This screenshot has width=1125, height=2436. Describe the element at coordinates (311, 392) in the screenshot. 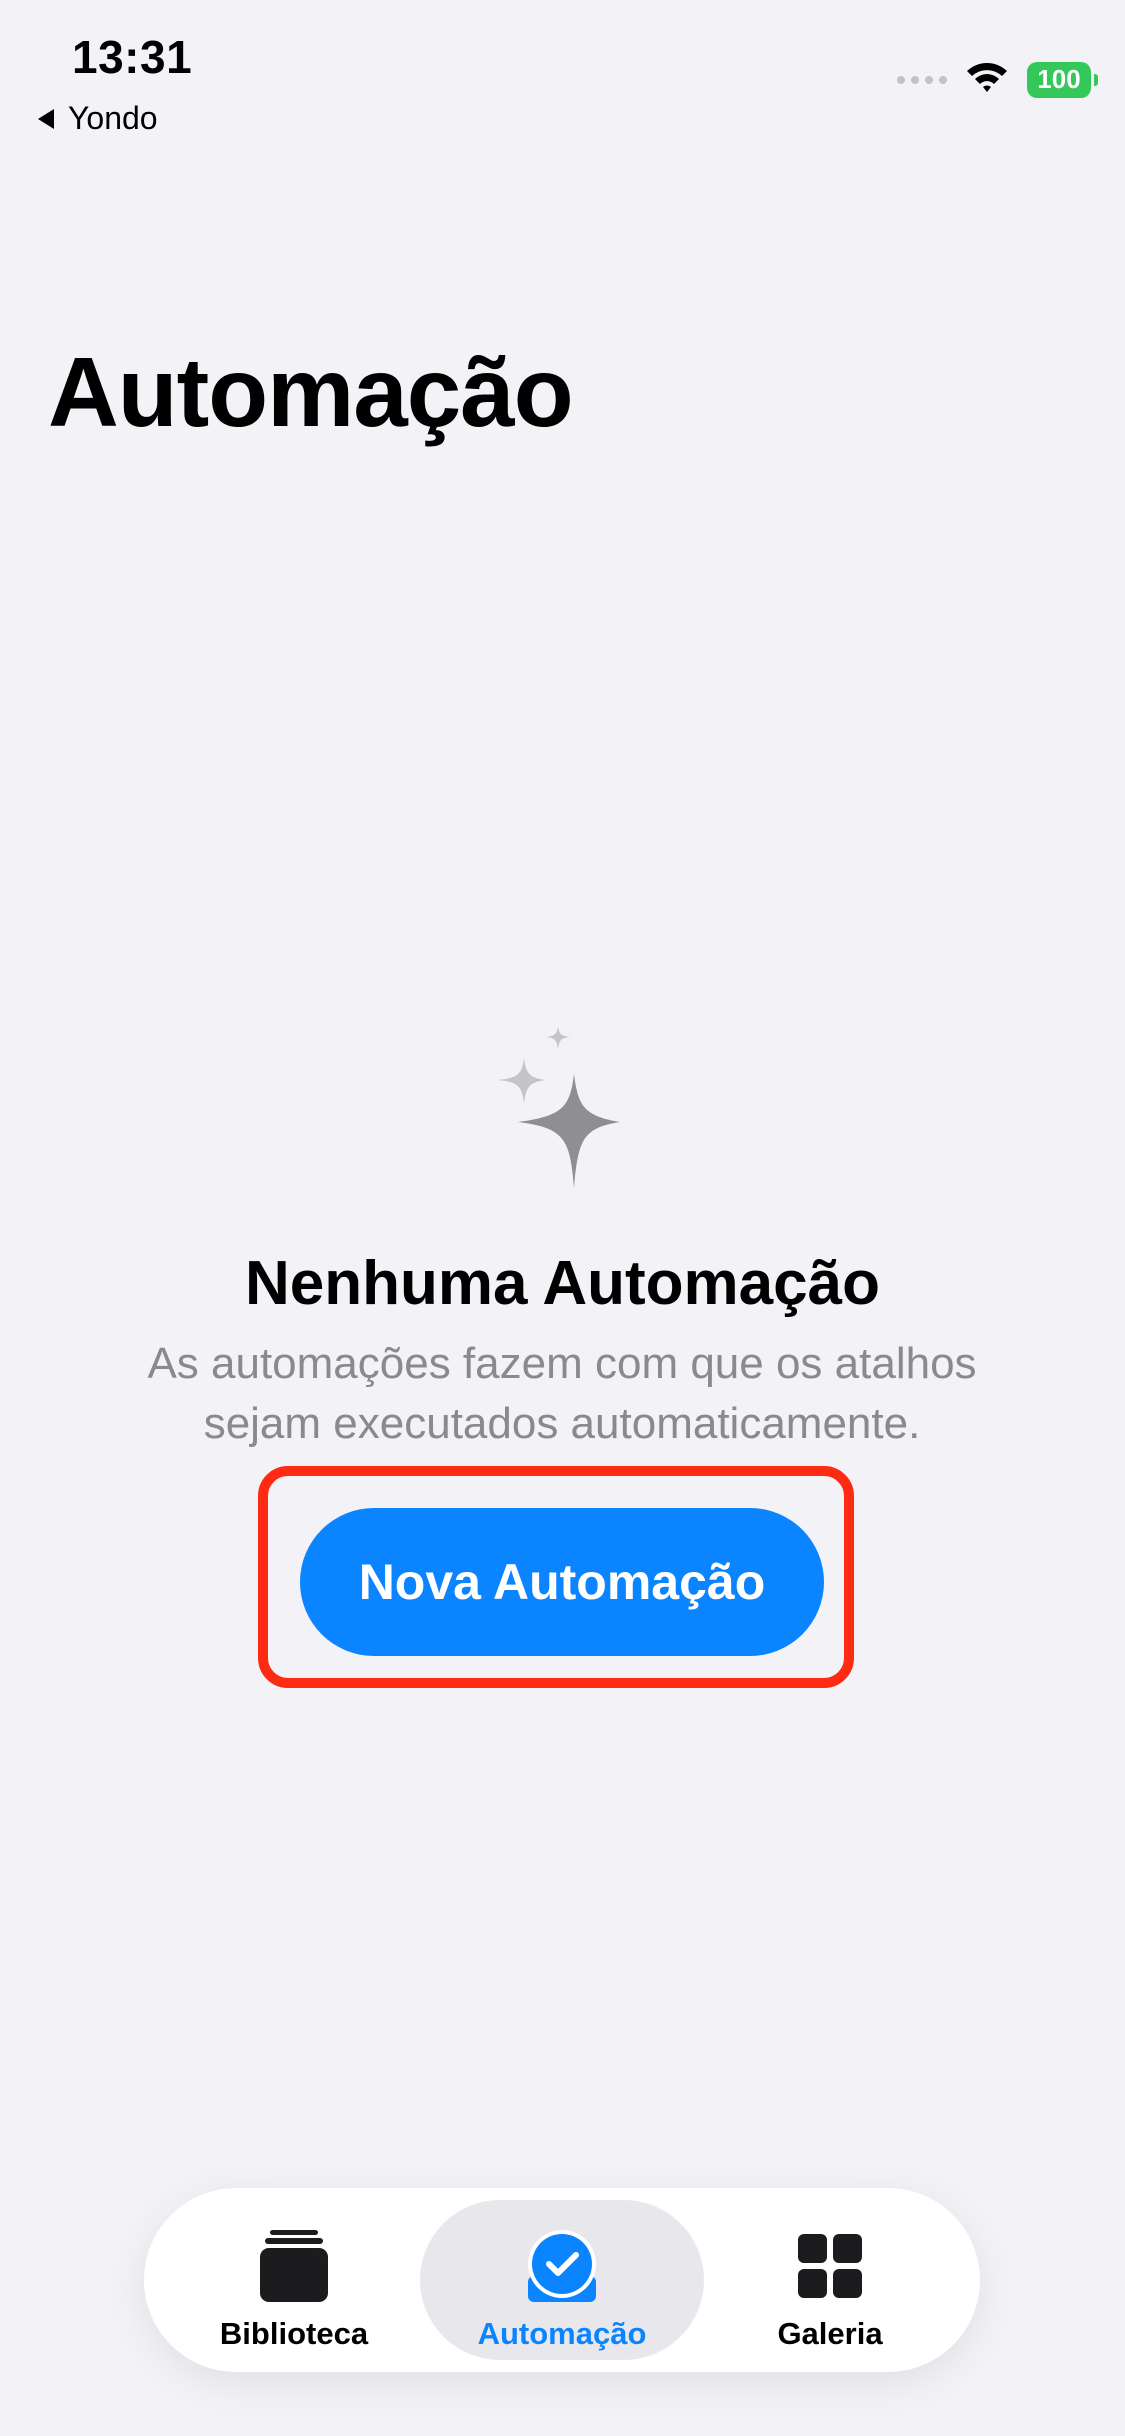

I see `page-title: Automação` at that location.